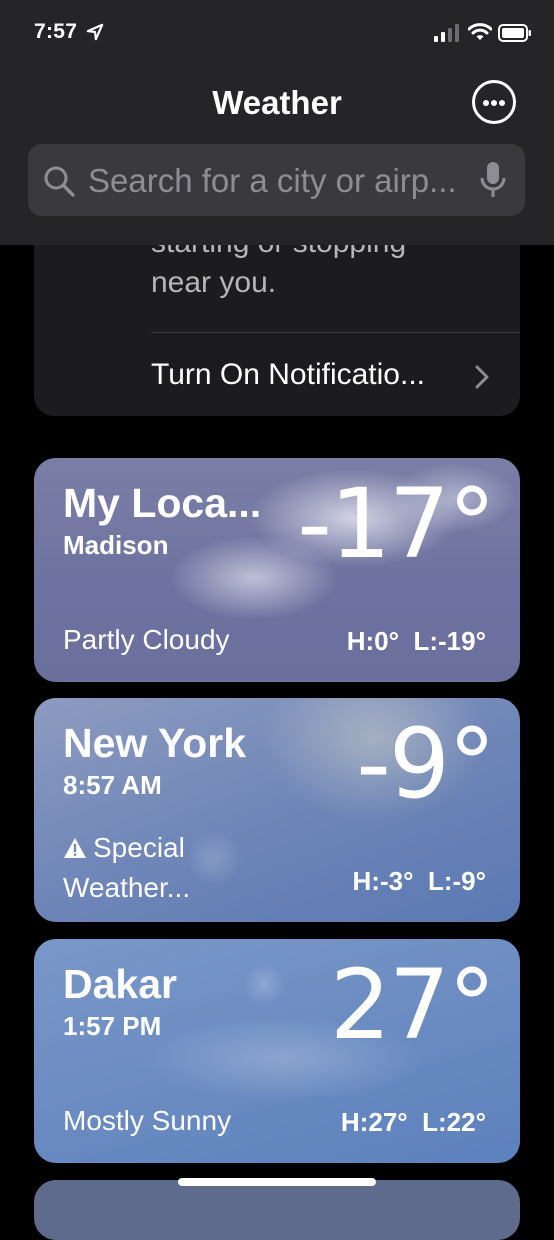 This screenshot has height=1240, width=554. Describe the element at coordinates (456, 881) in the screenshot. I see `low-temperature: L:-9°` at that location.